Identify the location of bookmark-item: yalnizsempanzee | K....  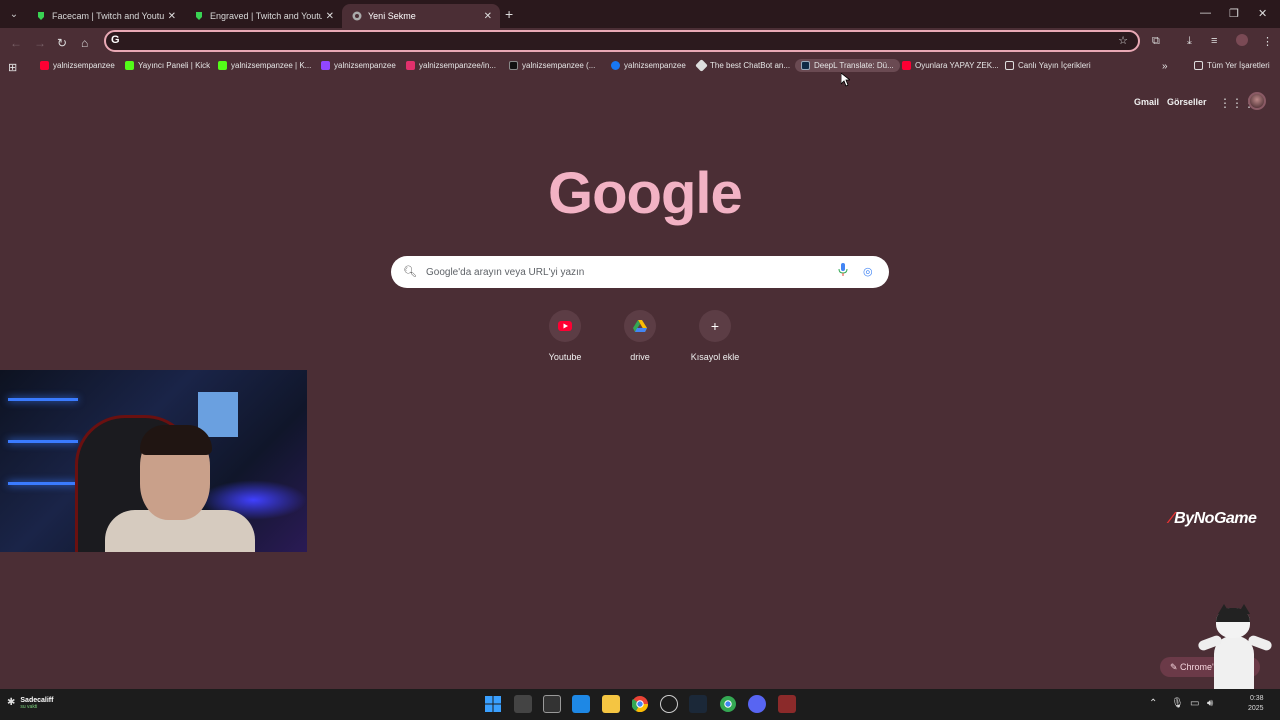
(264, 65).